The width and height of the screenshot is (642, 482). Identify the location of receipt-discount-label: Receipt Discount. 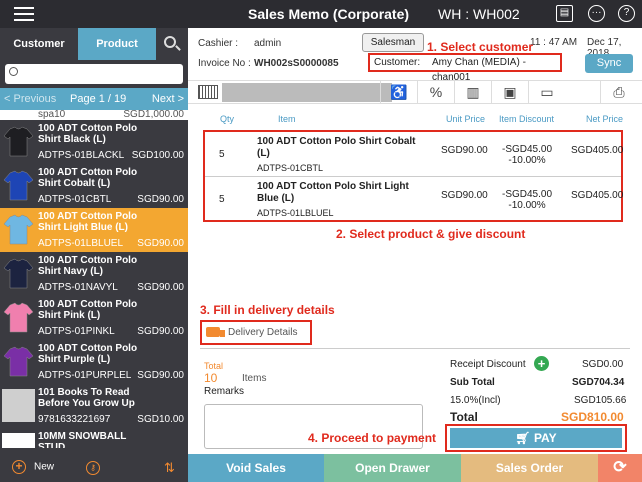
(488, 364).